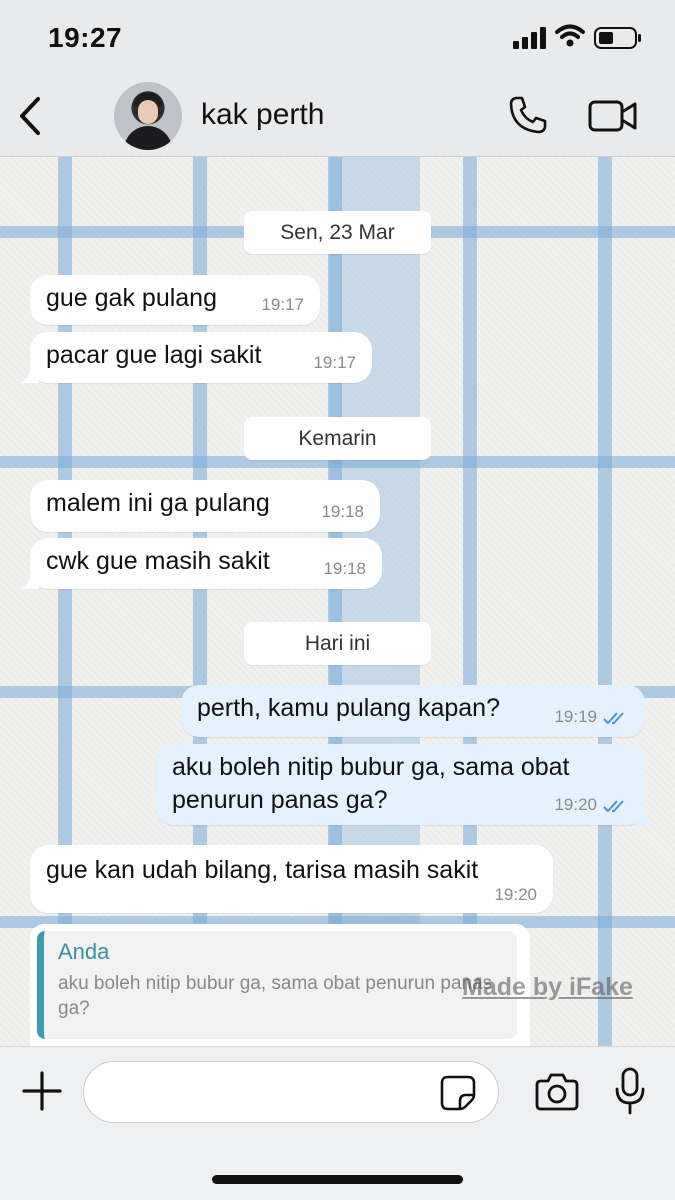  Describe the element at coordinates (85, 37) in the screenshot. I see `status-time: 19:27` at that location.